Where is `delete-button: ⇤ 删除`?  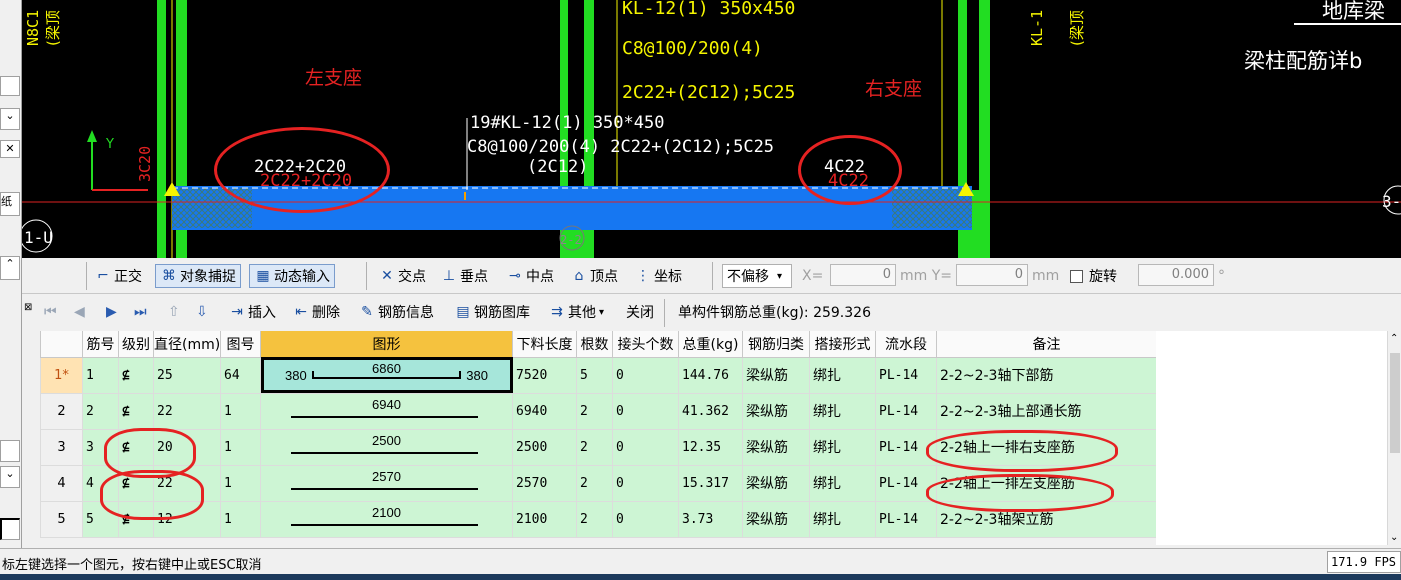
delete-button: ⇤ 删除 is located at coordinates (316, 312).